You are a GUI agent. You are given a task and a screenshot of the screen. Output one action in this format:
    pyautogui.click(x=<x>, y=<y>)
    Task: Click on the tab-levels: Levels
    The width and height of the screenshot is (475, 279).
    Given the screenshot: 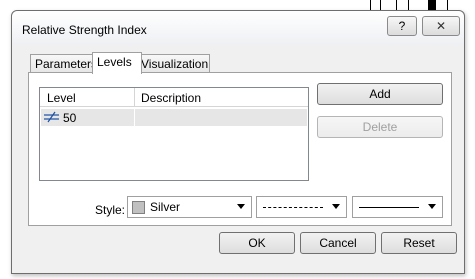 What is the action you would take?
    pyautogui.click(x=117, y=63)
    